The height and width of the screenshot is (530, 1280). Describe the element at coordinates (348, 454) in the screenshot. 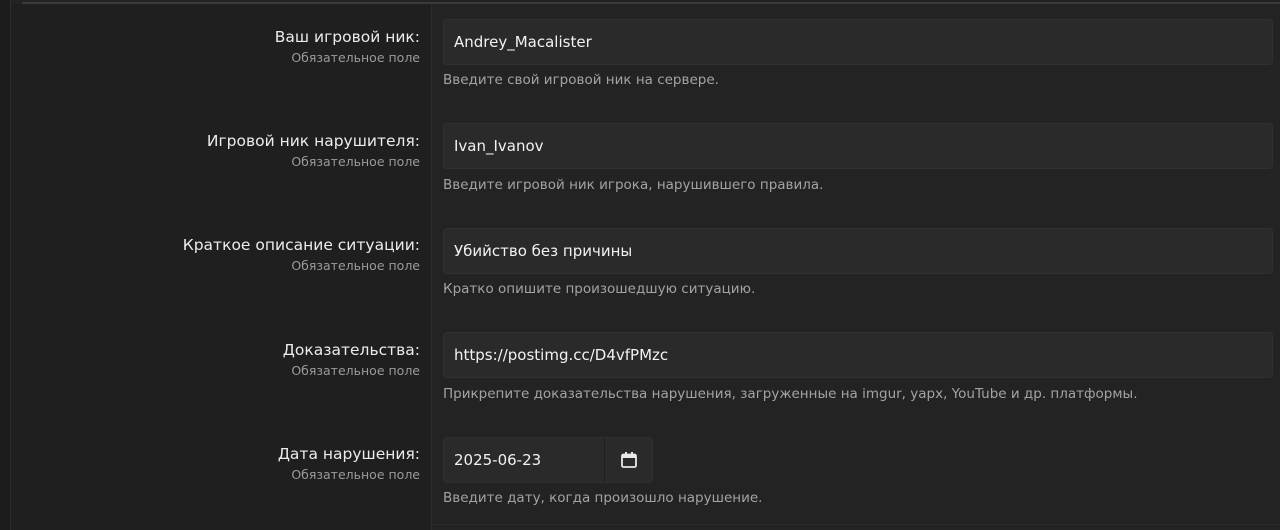

I see `field-label: Дата нарушения:` at that location.